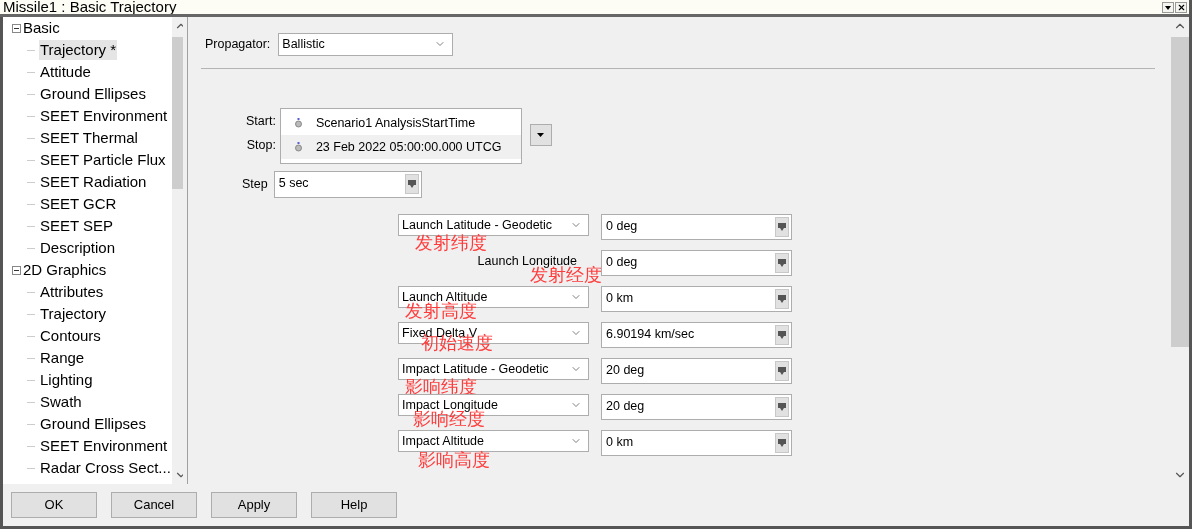  I want to click on propagator-dropdown: Ballistic, so click(366, 44).